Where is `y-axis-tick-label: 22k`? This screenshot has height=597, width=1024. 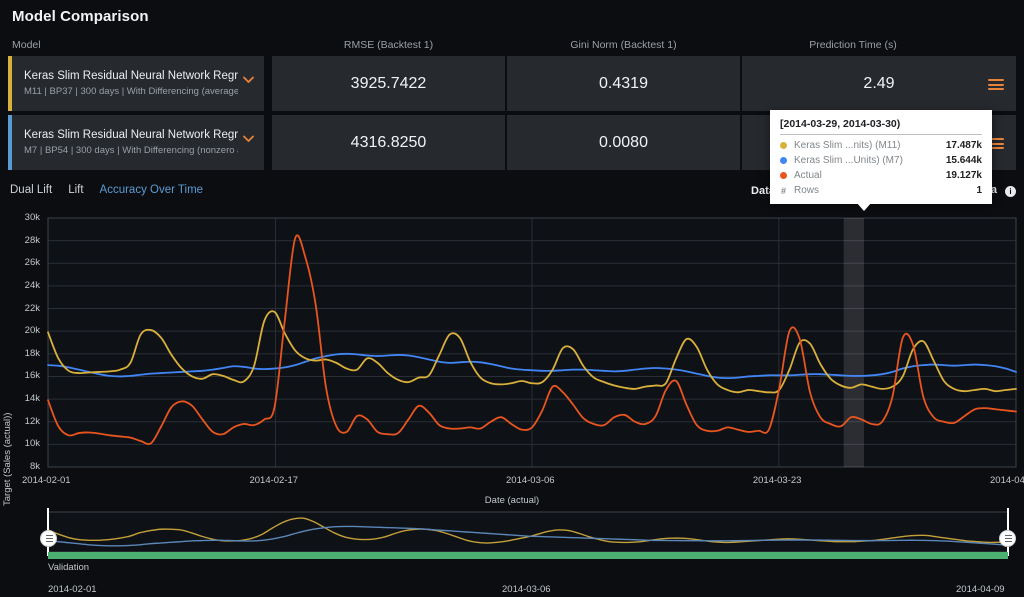 y-axis-tick-label: 22k is located at coordinates (32, 308).